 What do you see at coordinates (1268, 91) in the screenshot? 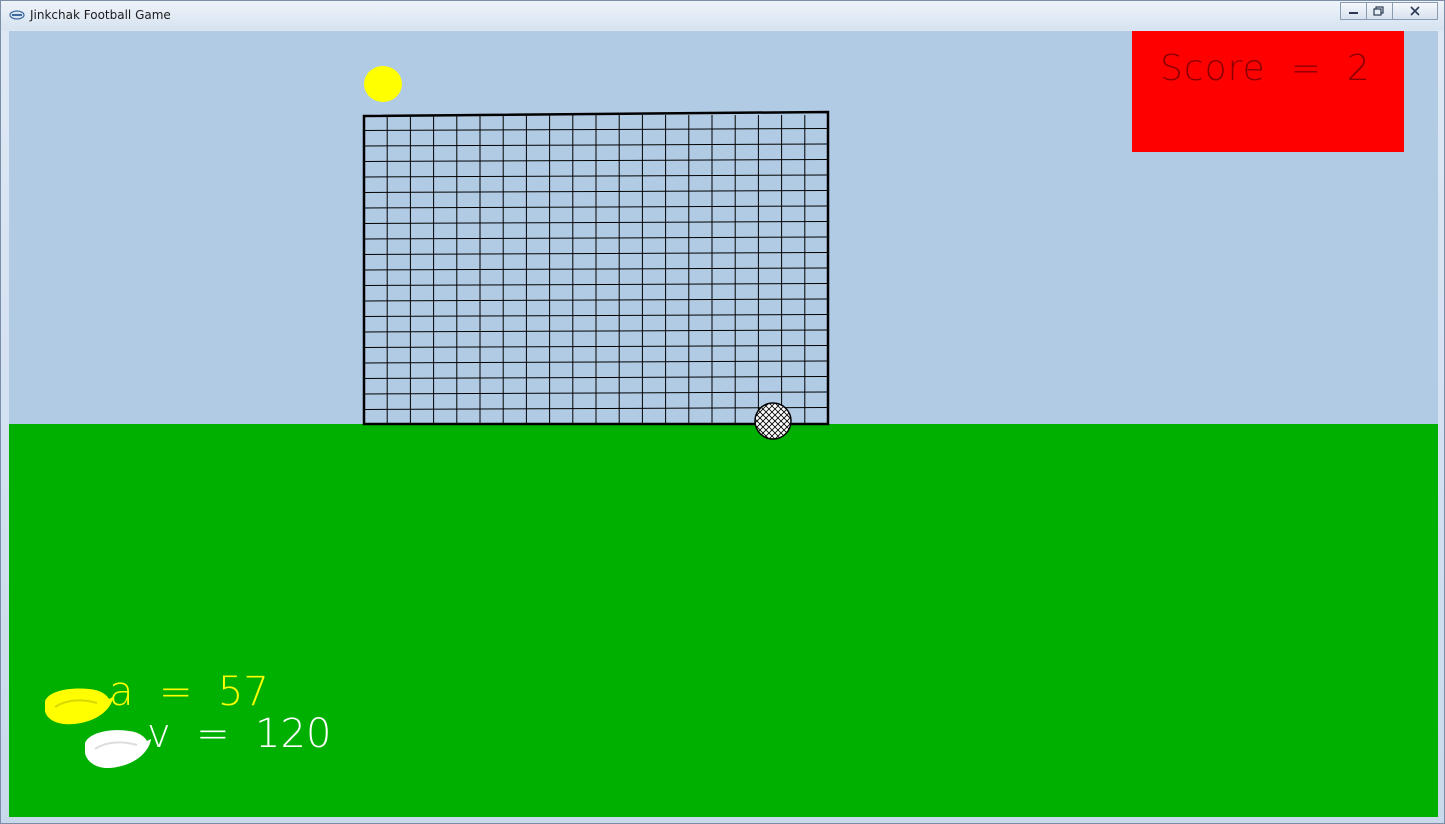
I see `score-panel: Score = 2` at bounding box center [1268, 91].